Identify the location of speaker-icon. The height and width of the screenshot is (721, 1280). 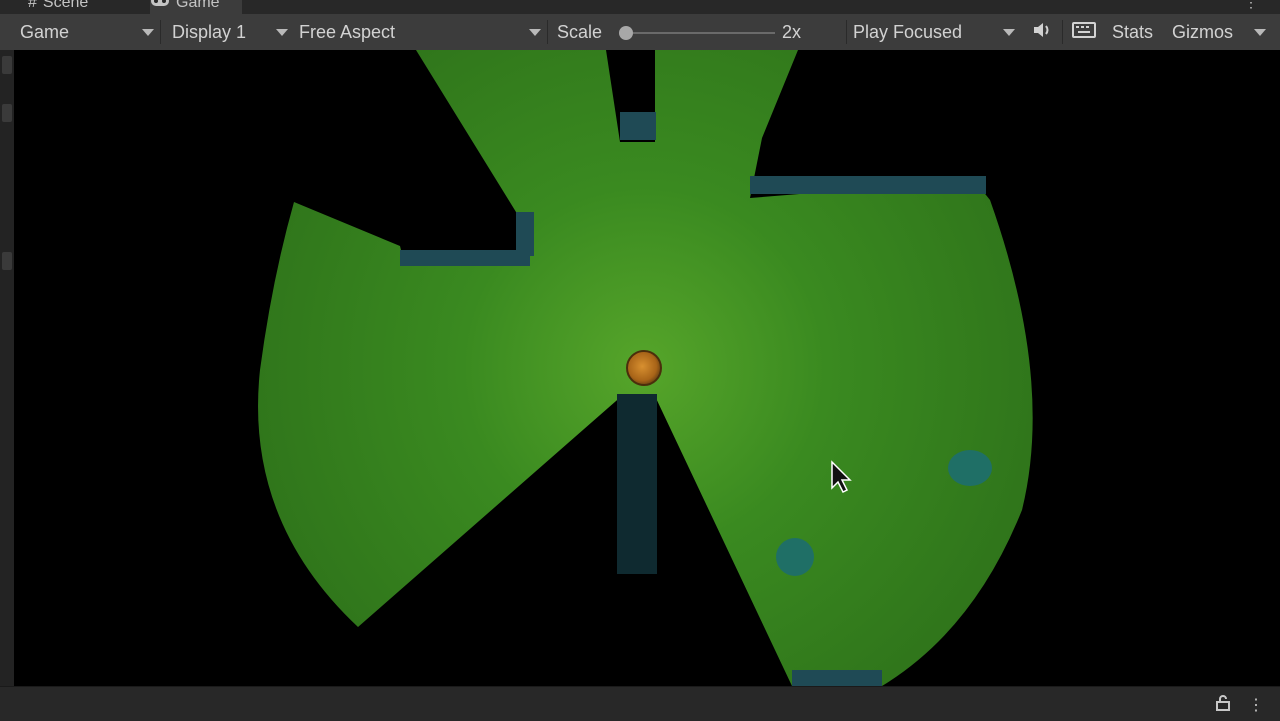
(1042, 32).